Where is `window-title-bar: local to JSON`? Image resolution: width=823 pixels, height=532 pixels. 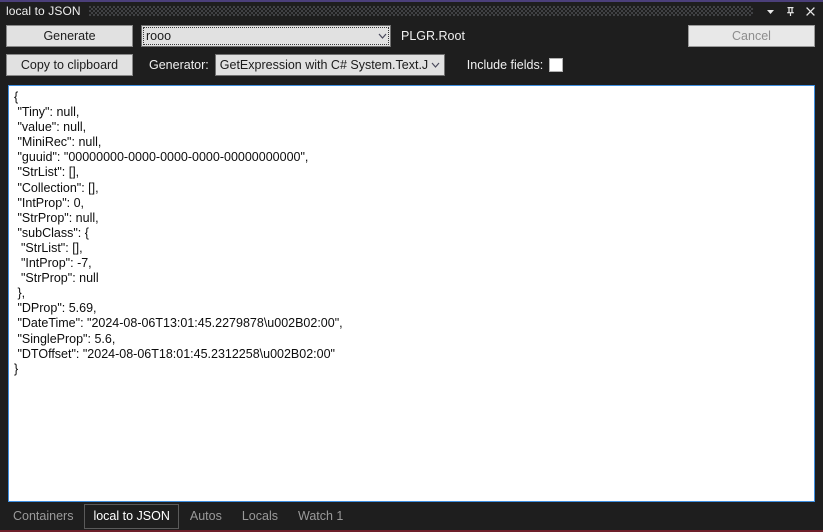 window-title-bar: local to JSON is located at coordinates (411, 11).